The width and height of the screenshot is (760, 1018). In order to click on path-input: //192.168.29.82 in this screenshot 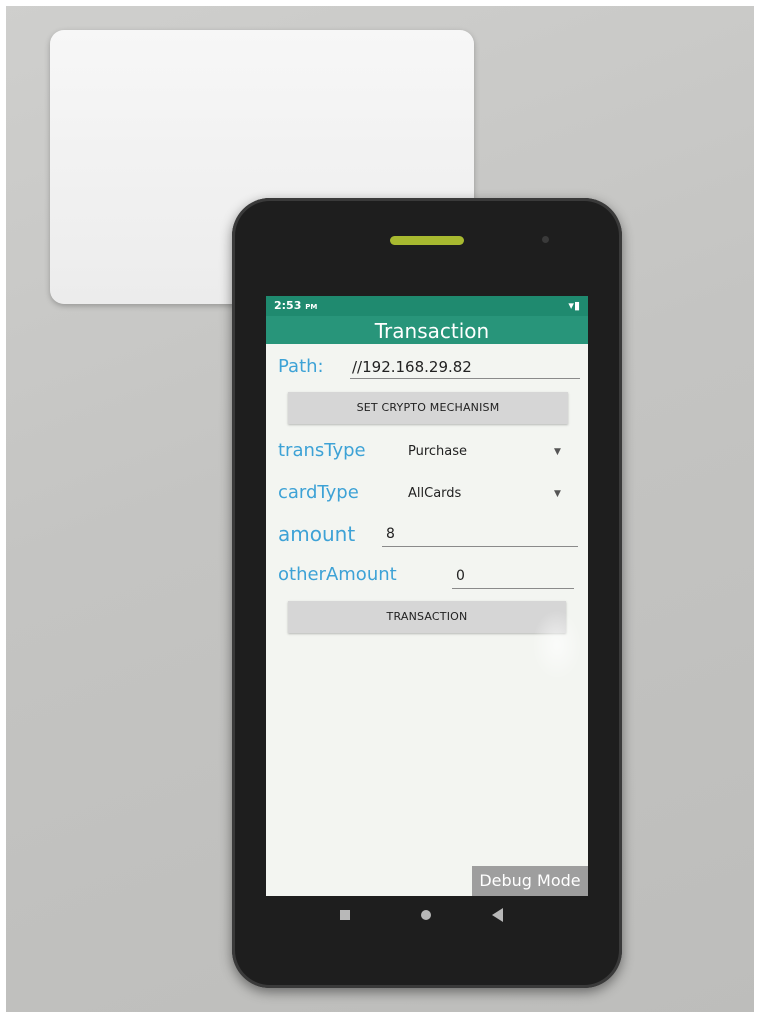, I will do `click(412, 367)`.